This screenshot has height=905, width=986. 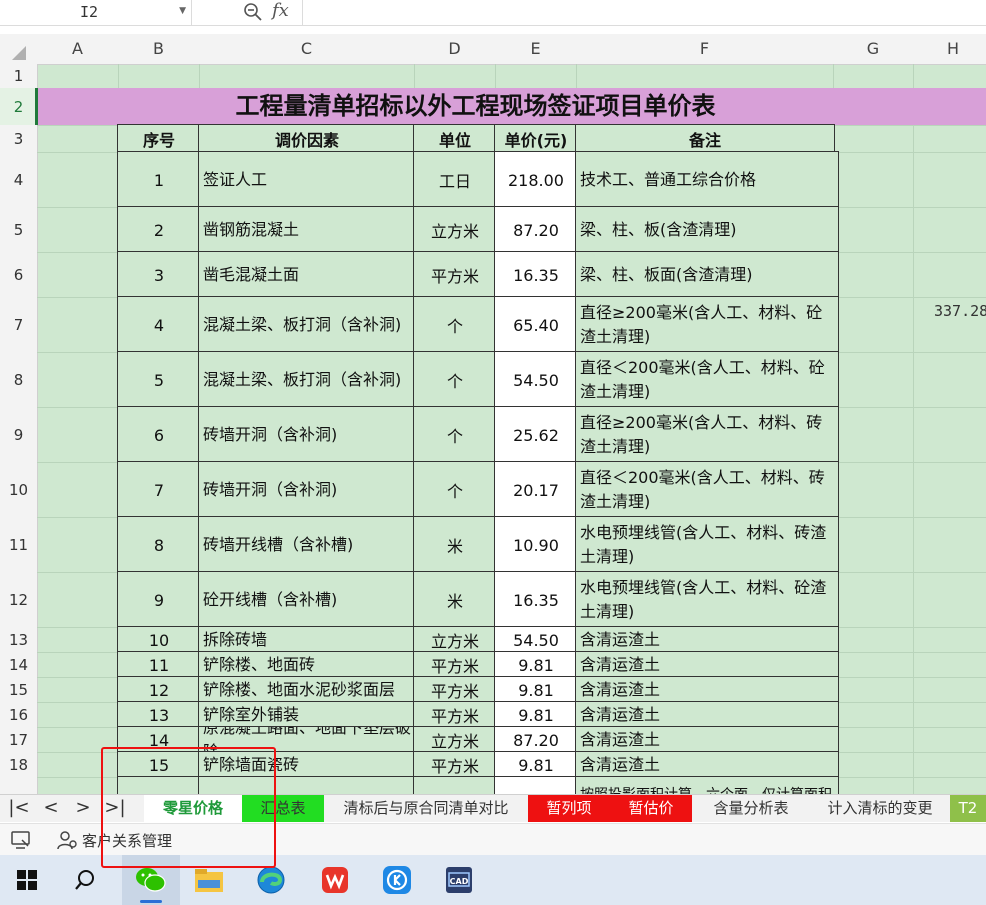 I want to click on file-explorer-icon, so click(x=209, y=880).